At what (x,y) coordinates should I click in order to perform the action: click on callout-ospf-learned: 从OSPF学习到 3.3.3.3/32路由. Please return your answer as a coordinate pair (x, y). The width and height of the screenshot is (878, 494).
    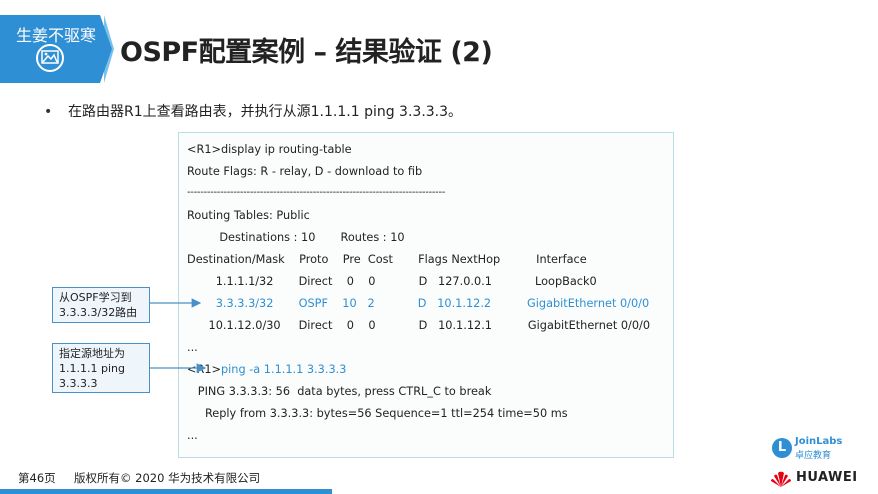
    Looking at the image, I should click on (101, 305).